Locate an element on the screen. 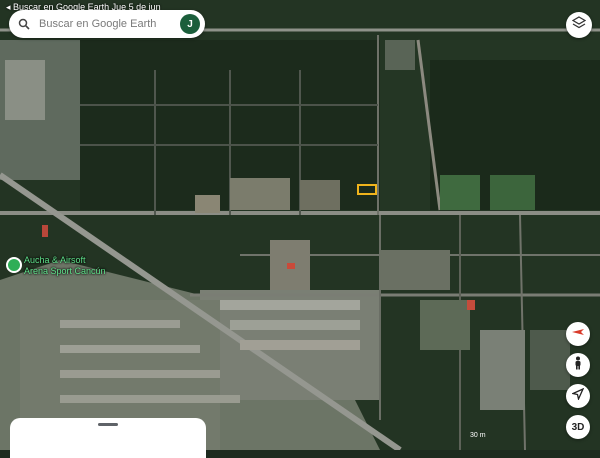 Image resolution: width=600 pixels, height=458 pixels. compass-icon is located at coordinates (578, 334).